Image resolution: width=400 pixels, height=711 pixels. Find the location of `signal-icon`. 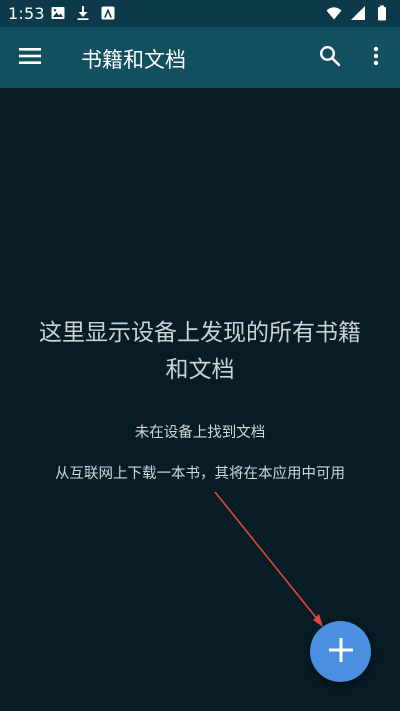

signal-icon is located at coordinates (358, 13).